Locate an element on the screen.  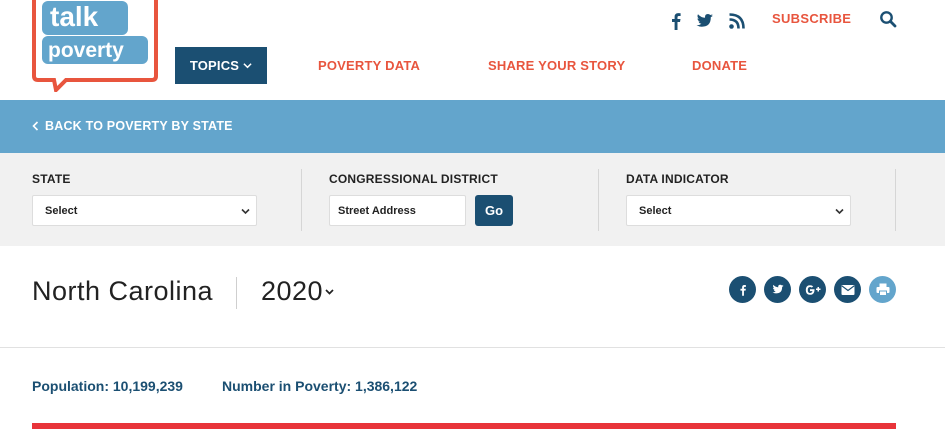
nav-link-poverty-data: POVERTY DATA is located at coordinates (369, 65).